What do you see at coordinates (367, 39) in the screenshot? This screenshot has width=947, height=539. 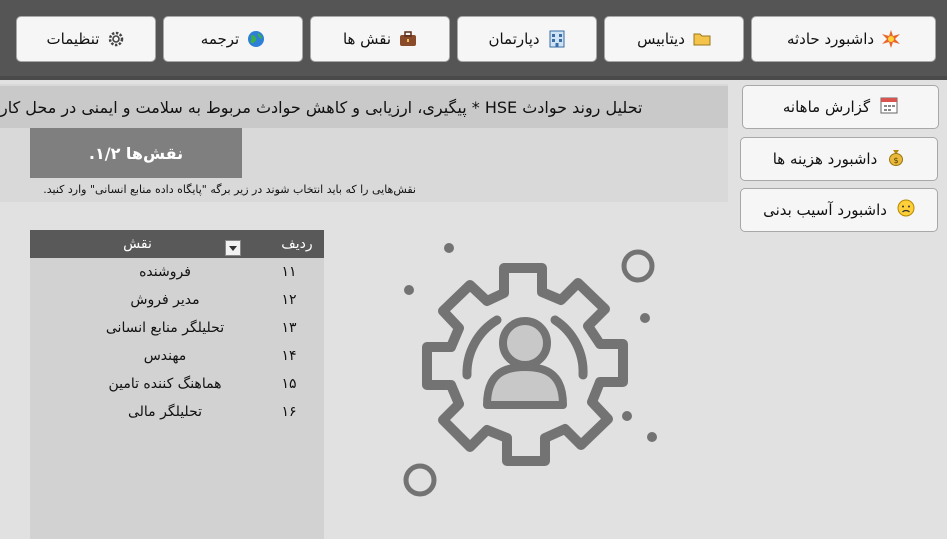 I see `nav-button-label: نقش ها` at bounding box center [367, 39].